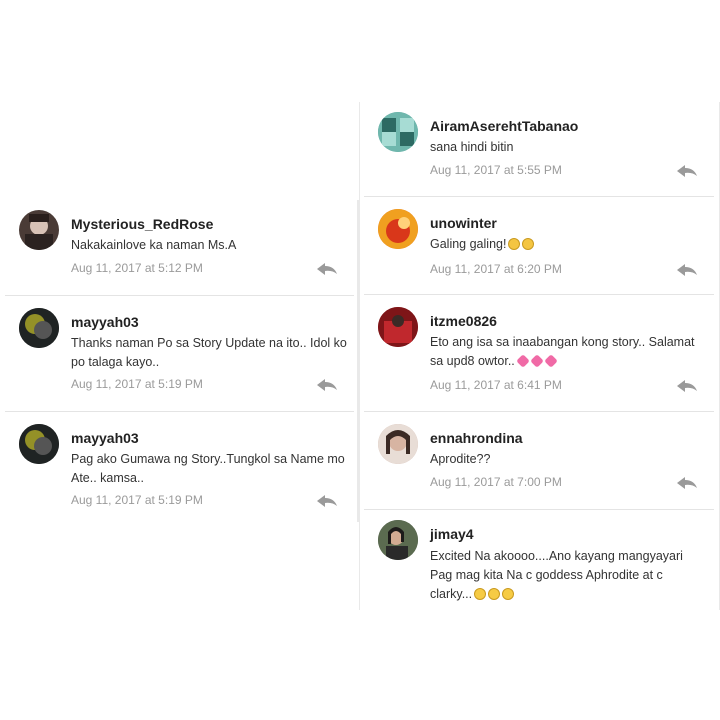 The width and height of the screenshot is (720, 720). I want to click on comment-timestamp: Aug 11, 2017 at 7:00 PM, so click(496, 482).